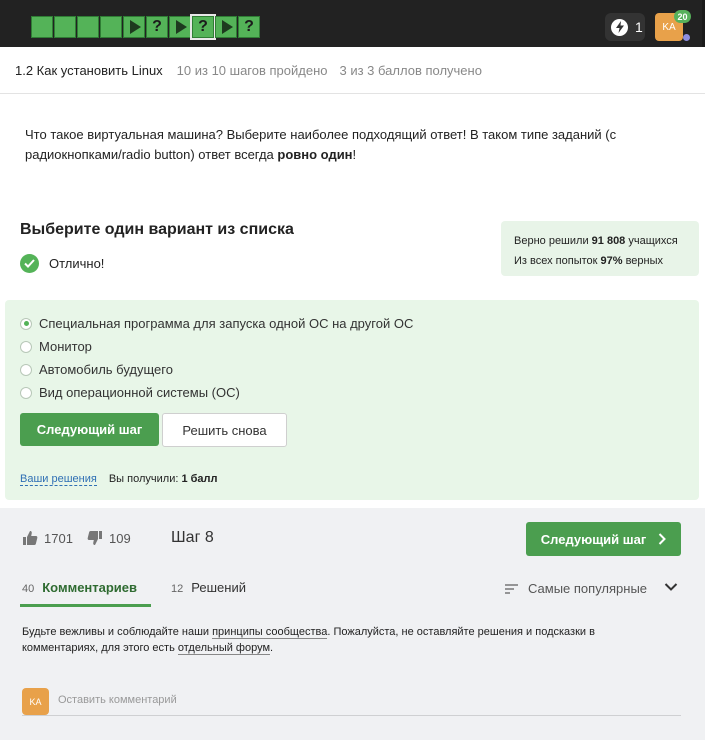 The width and height of the screenshot is (705, 740). What do you see at coordinates (663, 539) in the screenshot?
I see `chevron-right-icon` at bounding box center [663, 539].